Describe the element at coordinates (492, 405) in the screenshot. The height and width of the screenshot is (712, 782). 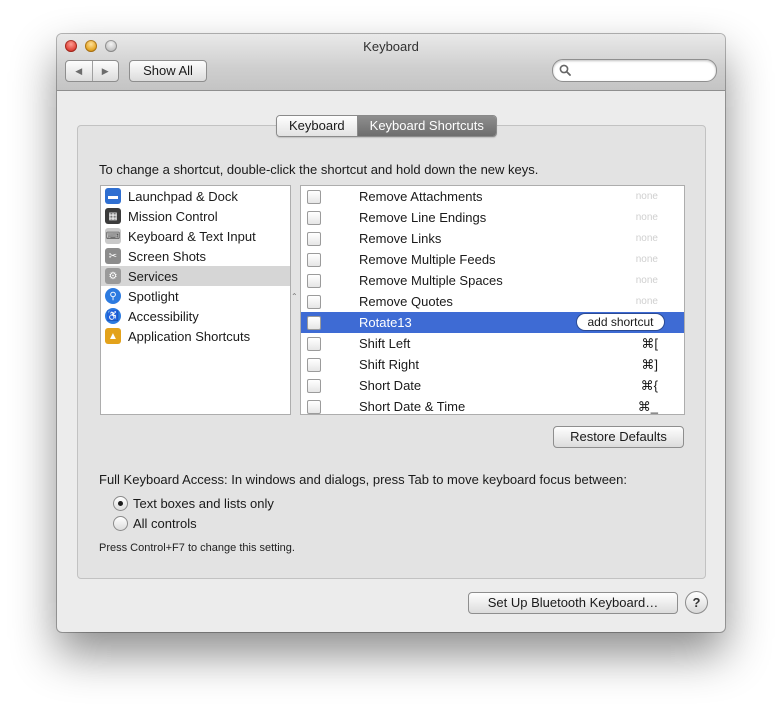
I see `shortcut-row: Short Date & Time ⌘_` at that location.